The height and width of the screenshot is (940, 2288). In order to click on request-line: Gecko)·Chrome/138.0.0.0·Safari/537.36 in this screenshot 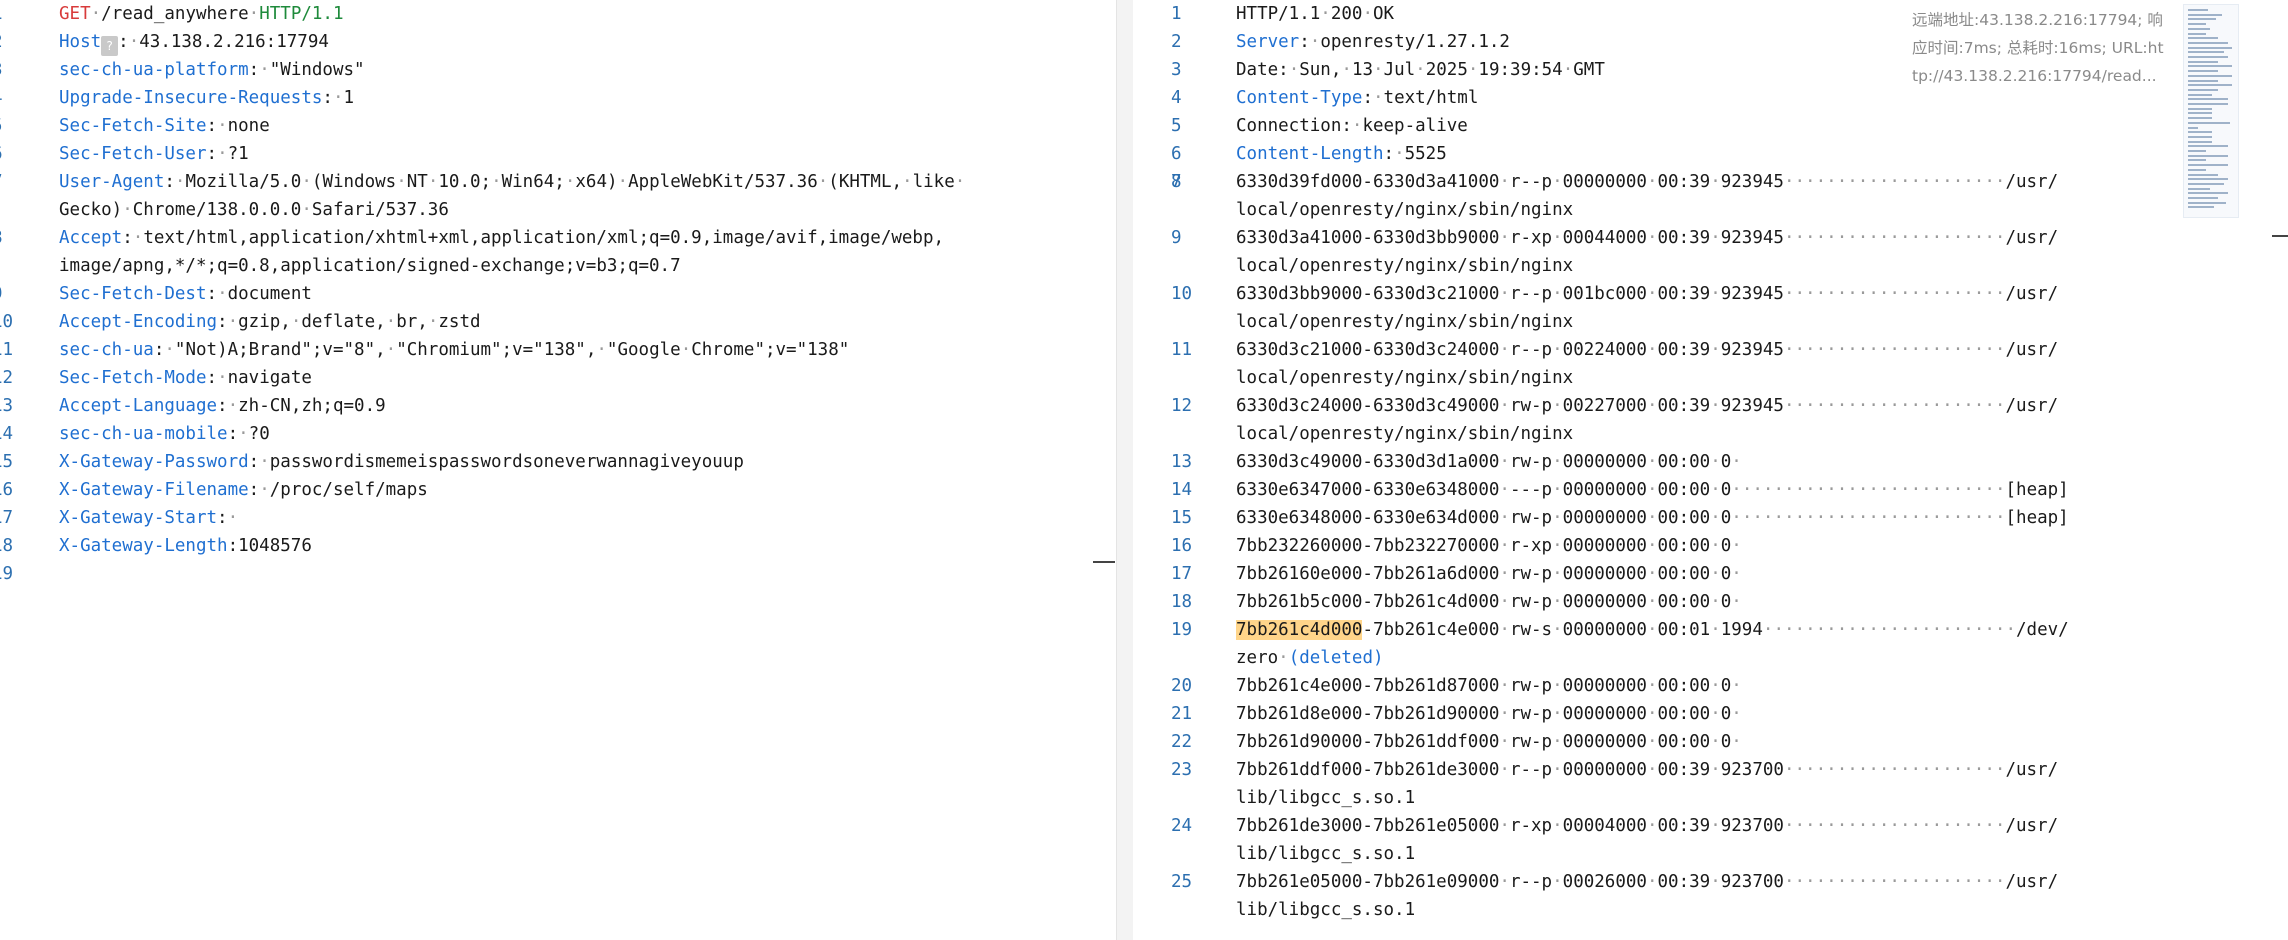, I will do `click(558, 210)`.